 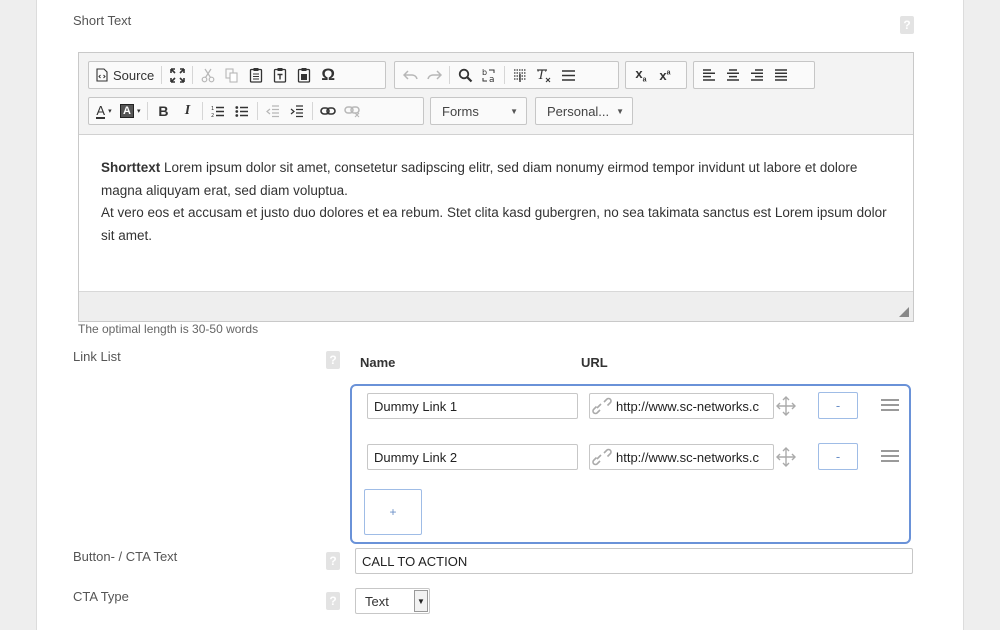 What do you see at coordinates (177, 75) in the screenshot?
I see `maximize-button` at bounding box center [177, 75].